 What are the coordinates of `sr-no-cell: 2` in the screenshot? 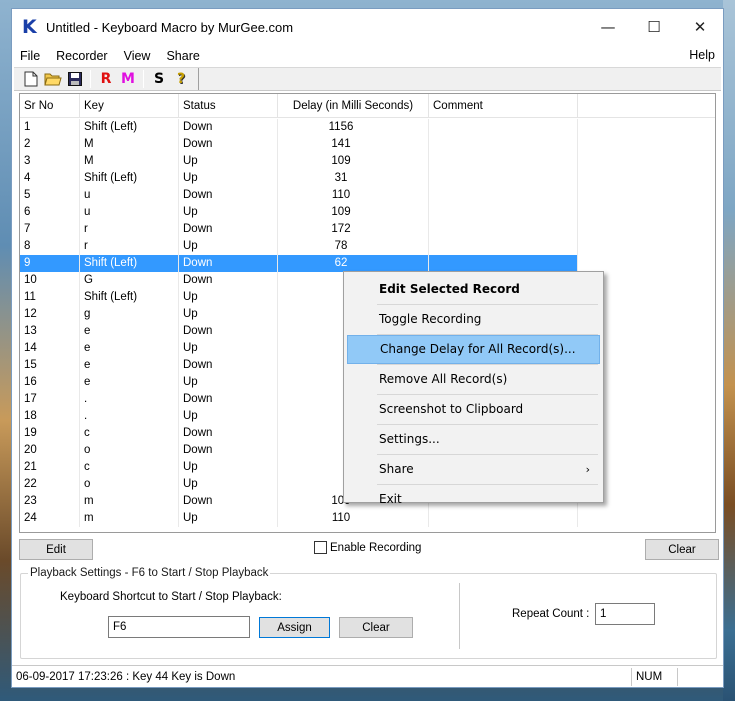 It's located at (50, 144).